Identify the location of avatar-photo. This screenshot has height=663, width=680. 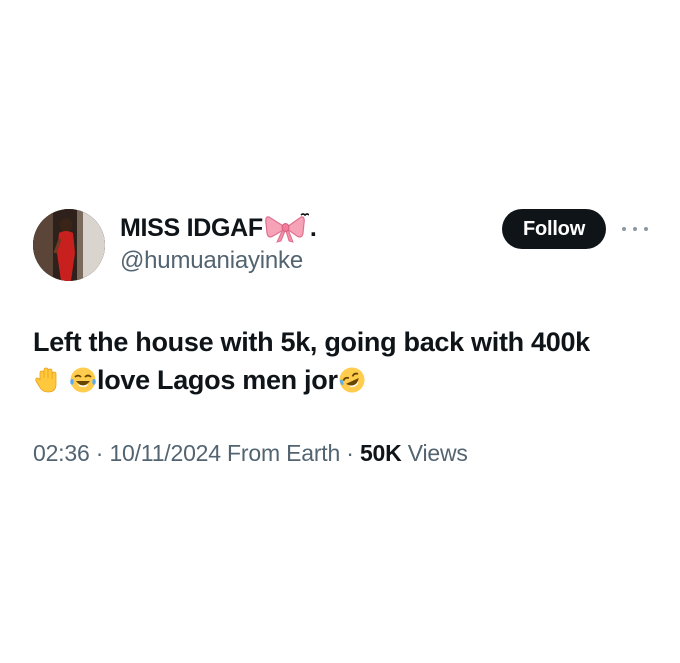
(69, 245).